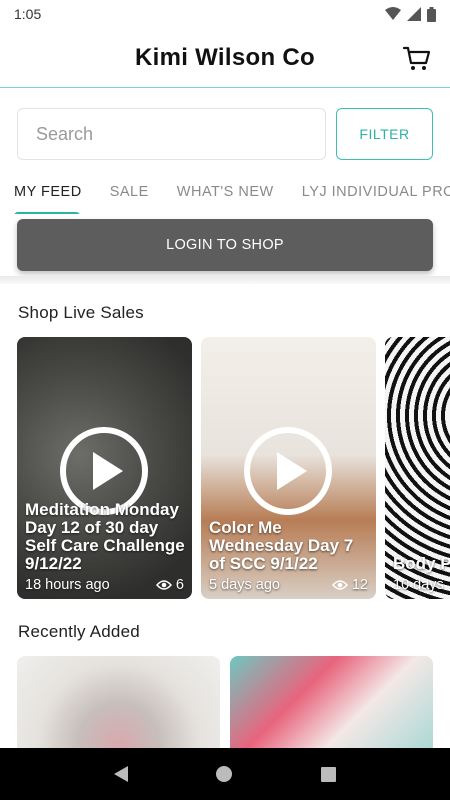 This screenshot has width=450, height=800. What do you see at coordinates (288, 585) in the screenshot?
I see `live-sale-meta: 5 days ago 12` at bounding box center [288, 585].